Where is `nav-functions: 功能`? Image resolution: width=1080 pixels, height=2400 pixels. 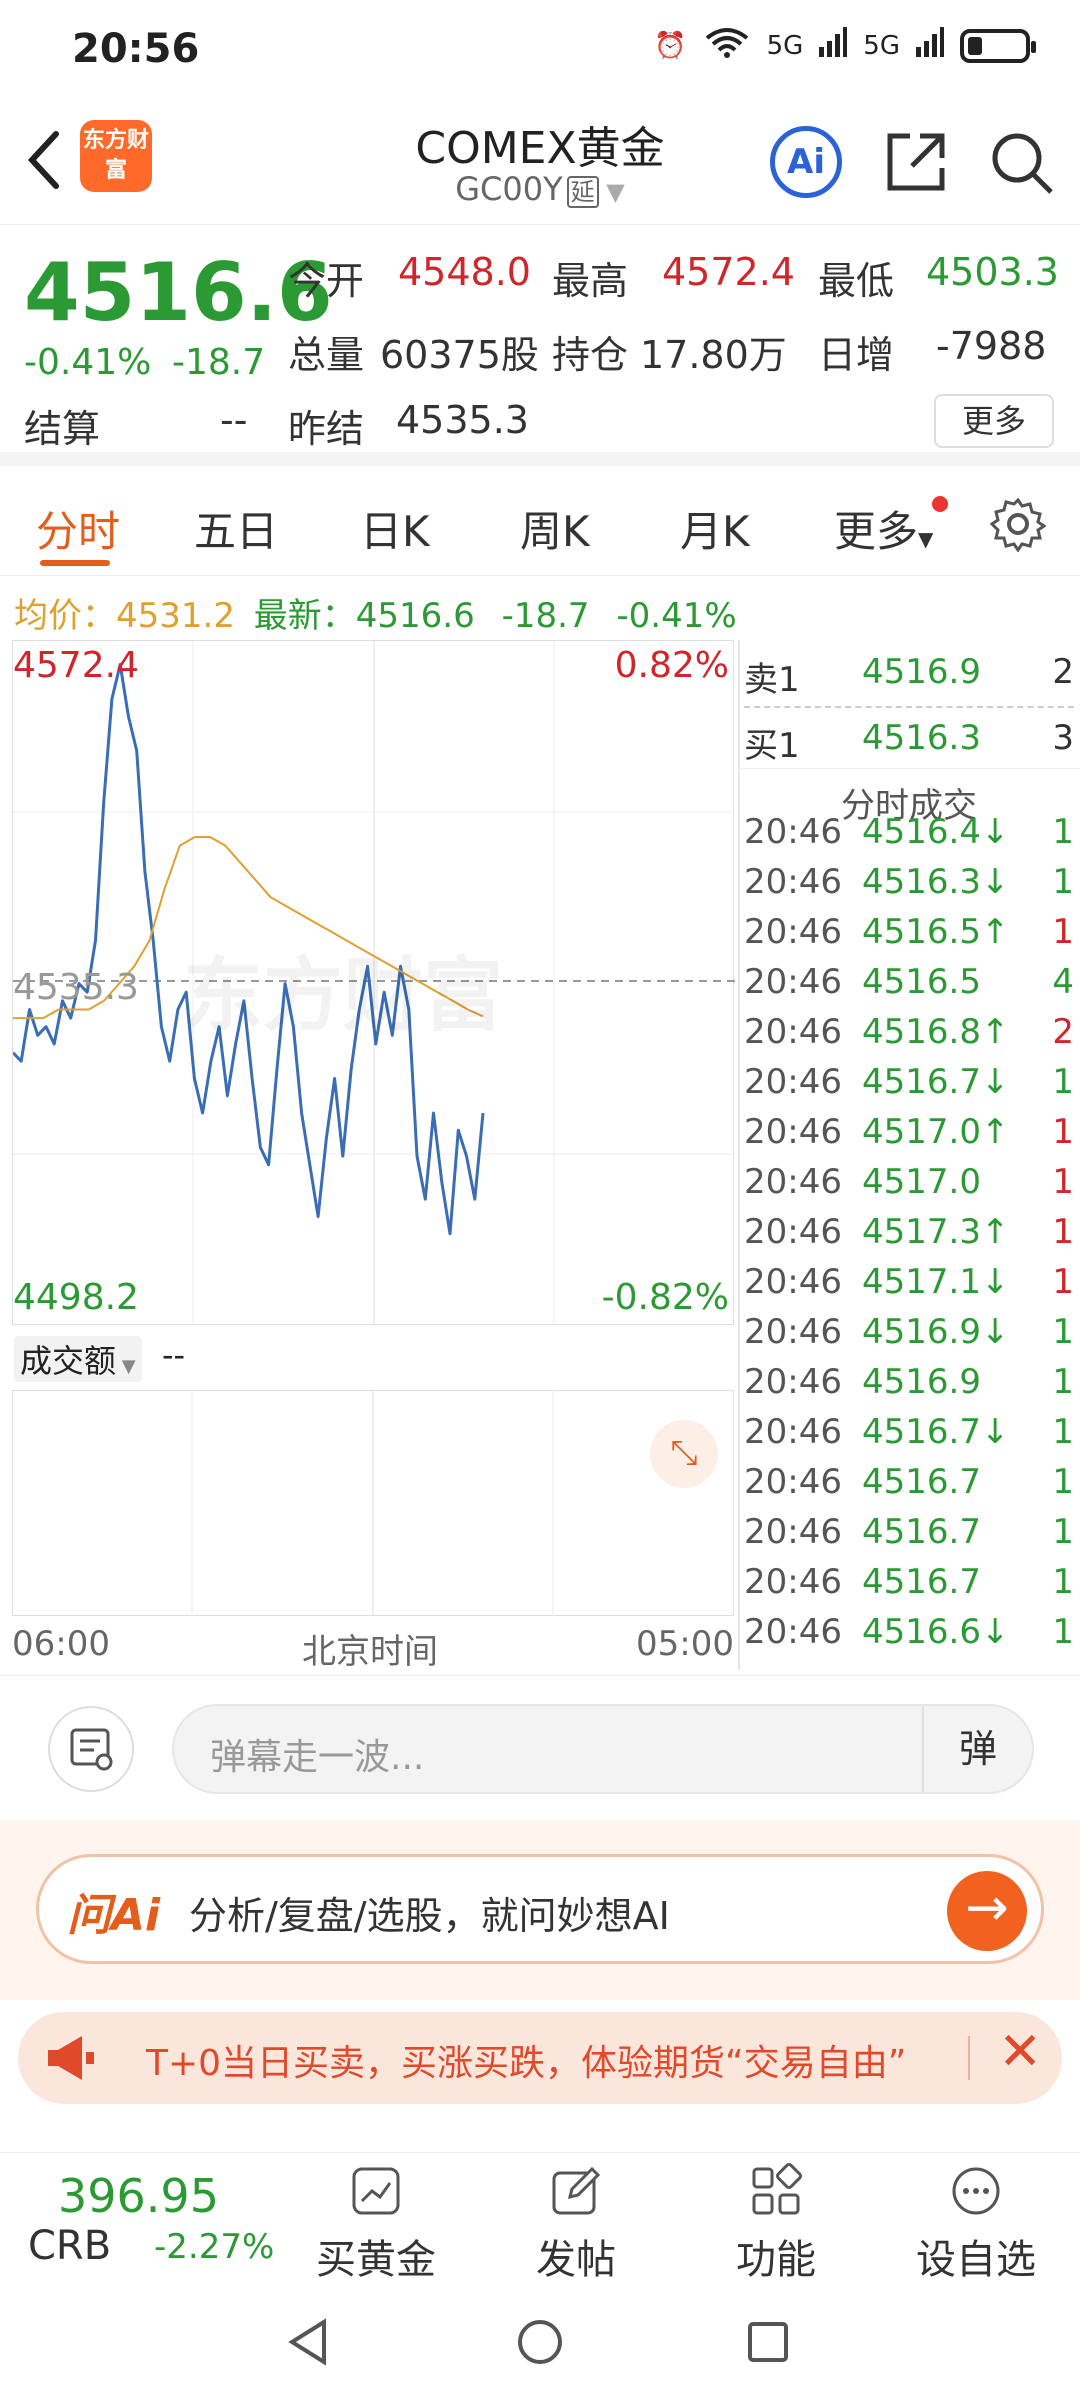 nav-functions: 功能 is located at coordinates (776, 2224).